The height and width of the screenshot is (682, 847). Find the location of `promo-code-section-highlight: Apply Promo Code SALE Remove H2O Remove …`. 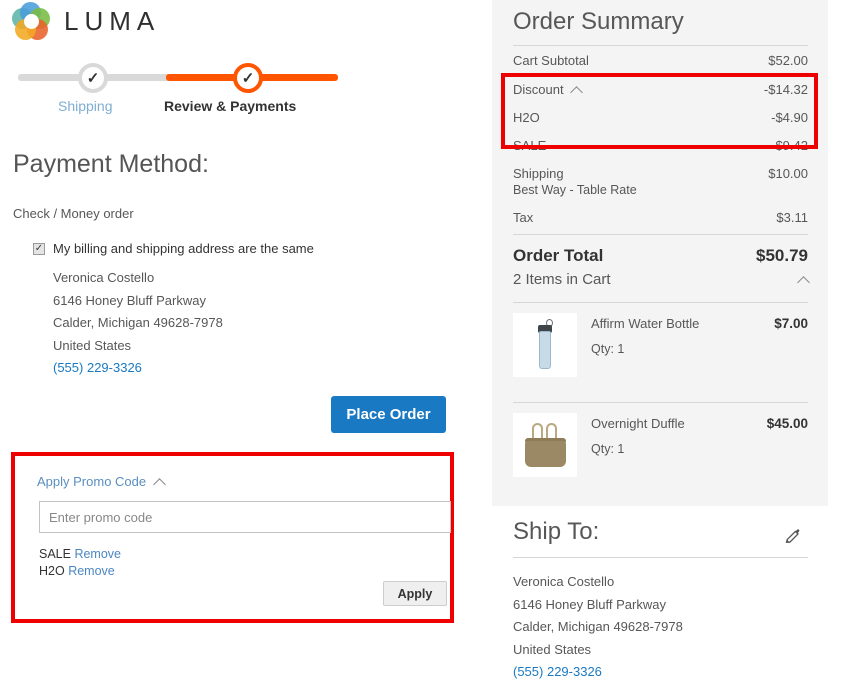

promo-code-section-highlight: Apply Promo Code SALE Remove H2O Remove … is located at coordinates (232, 537).